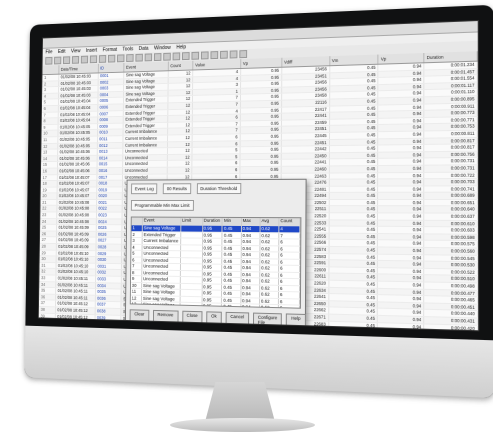 The height and width of the screenshot is (441, 493). Describe the element at coordinates (269, 306) in the screenshot. I see `dialog-table-cell: 0.62` at that location.